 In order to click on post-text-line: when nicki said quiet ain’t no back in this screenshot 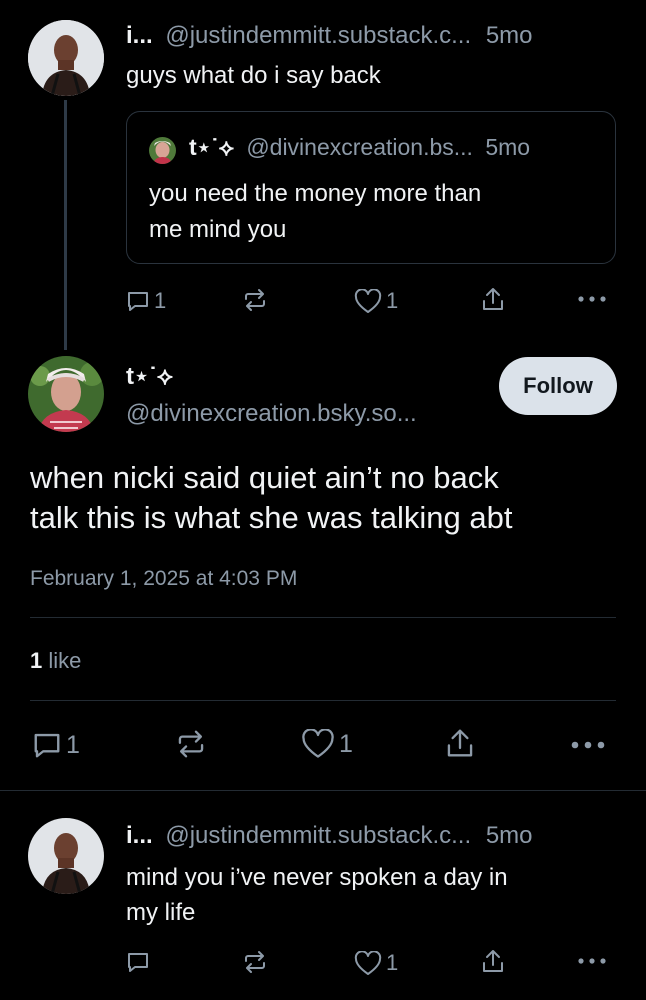, I will do `click(264, 477)`.